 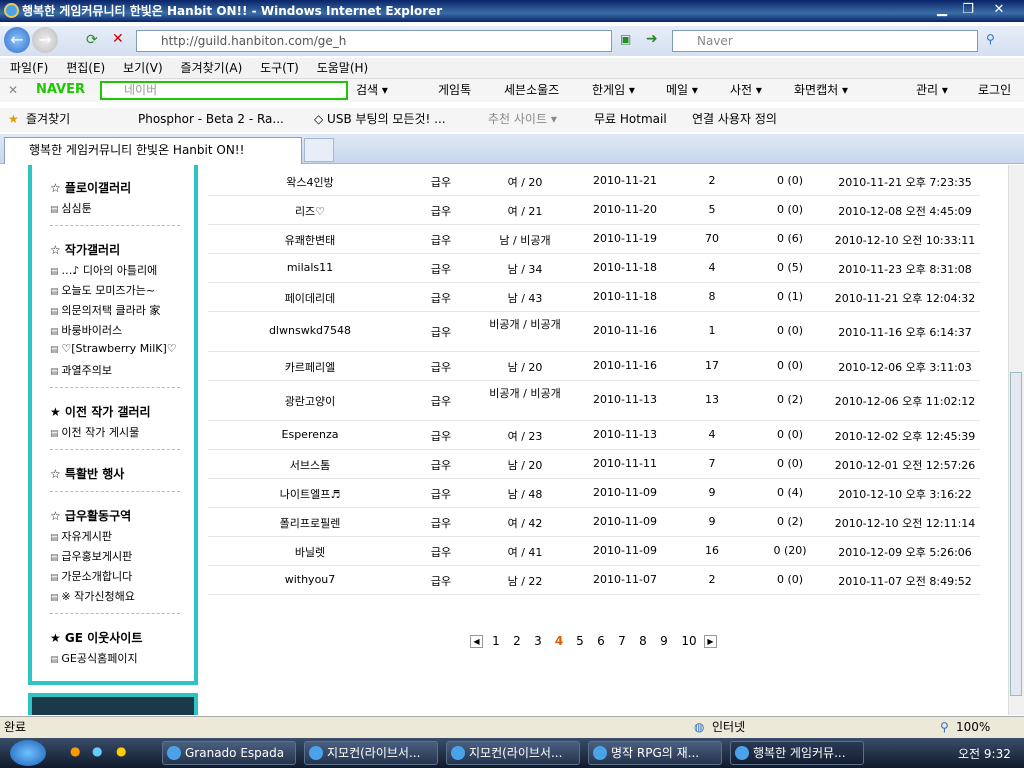 What do you see at coordinates (28, 753) in the screenshot?
I see `start-button` at bounding box center [28, 753].